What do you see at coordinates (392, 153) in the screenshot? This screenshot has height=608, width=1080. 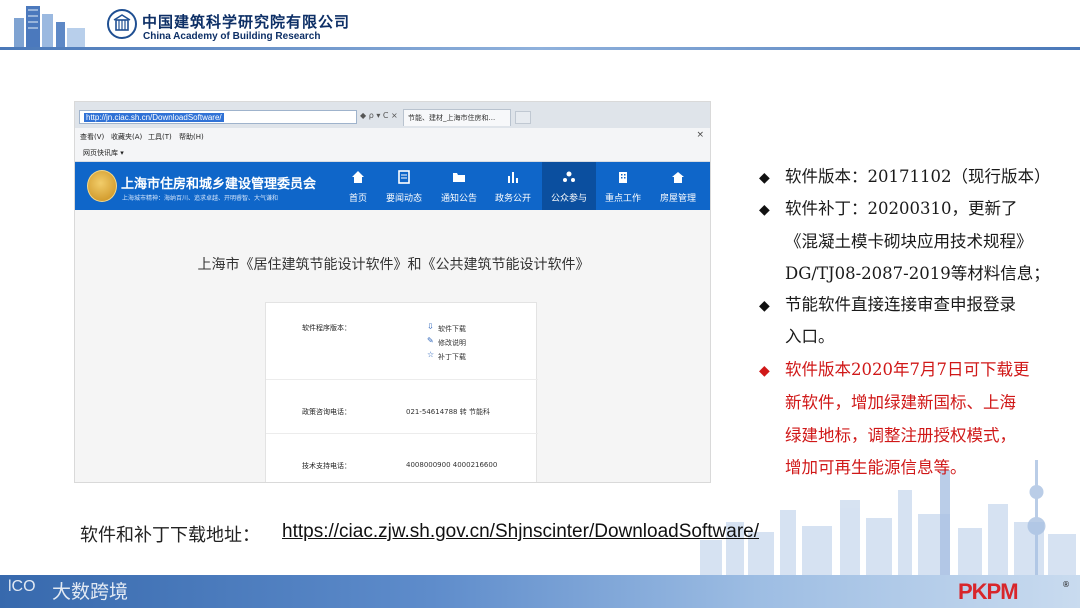 I see `favorites-bar: 网页快讯库 ▾` at bounding box center [392, 153].